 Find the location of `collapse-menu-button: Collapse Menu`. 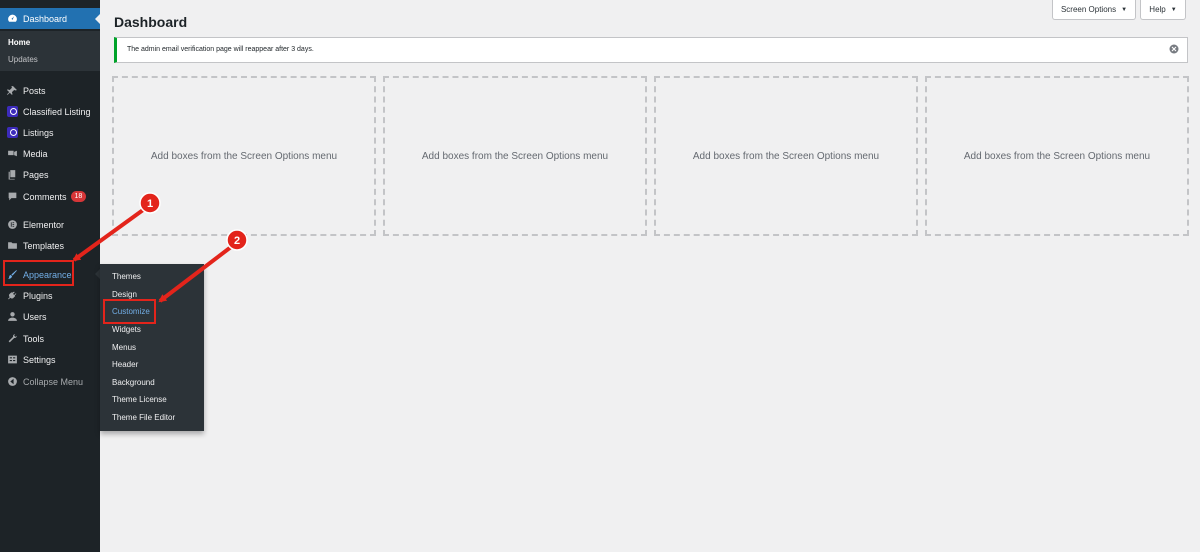

collapse-menu-button: Collapse Menu is located at coordinates (50, 381).